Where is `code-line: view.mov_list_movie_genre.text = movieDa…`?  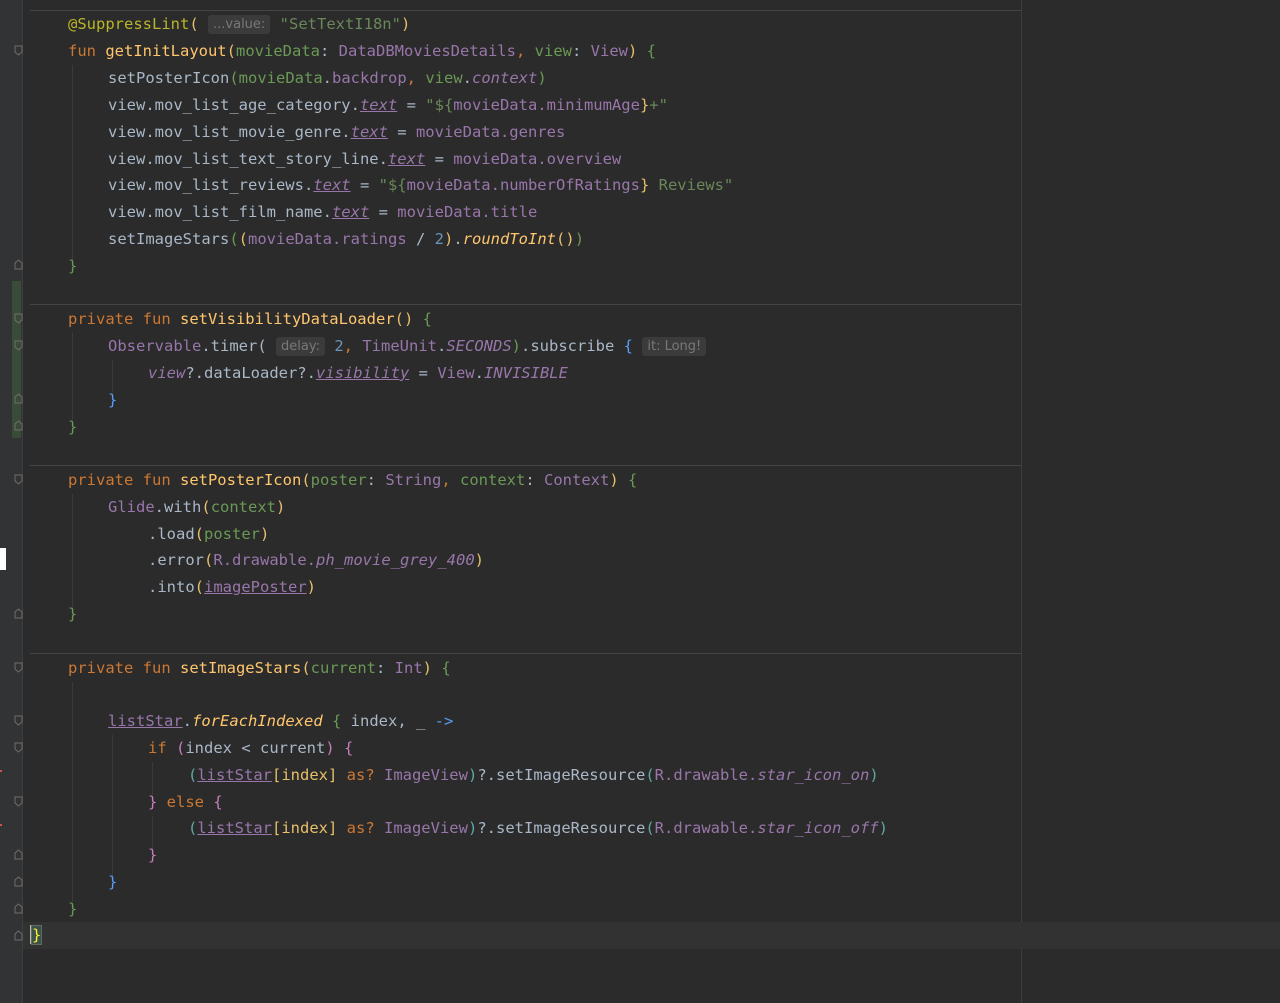
code-line: view.mov_list_movie_genre.text = movieDa… is located at coordinates (336, 132).